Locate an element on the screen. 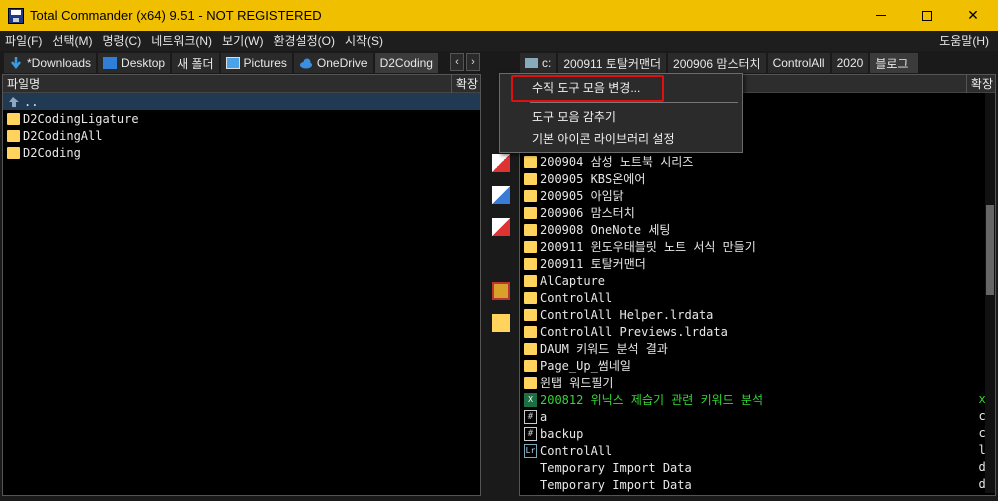 This screenshot has width=998, height=501. menu-separator is located at coordinates (634, 102).